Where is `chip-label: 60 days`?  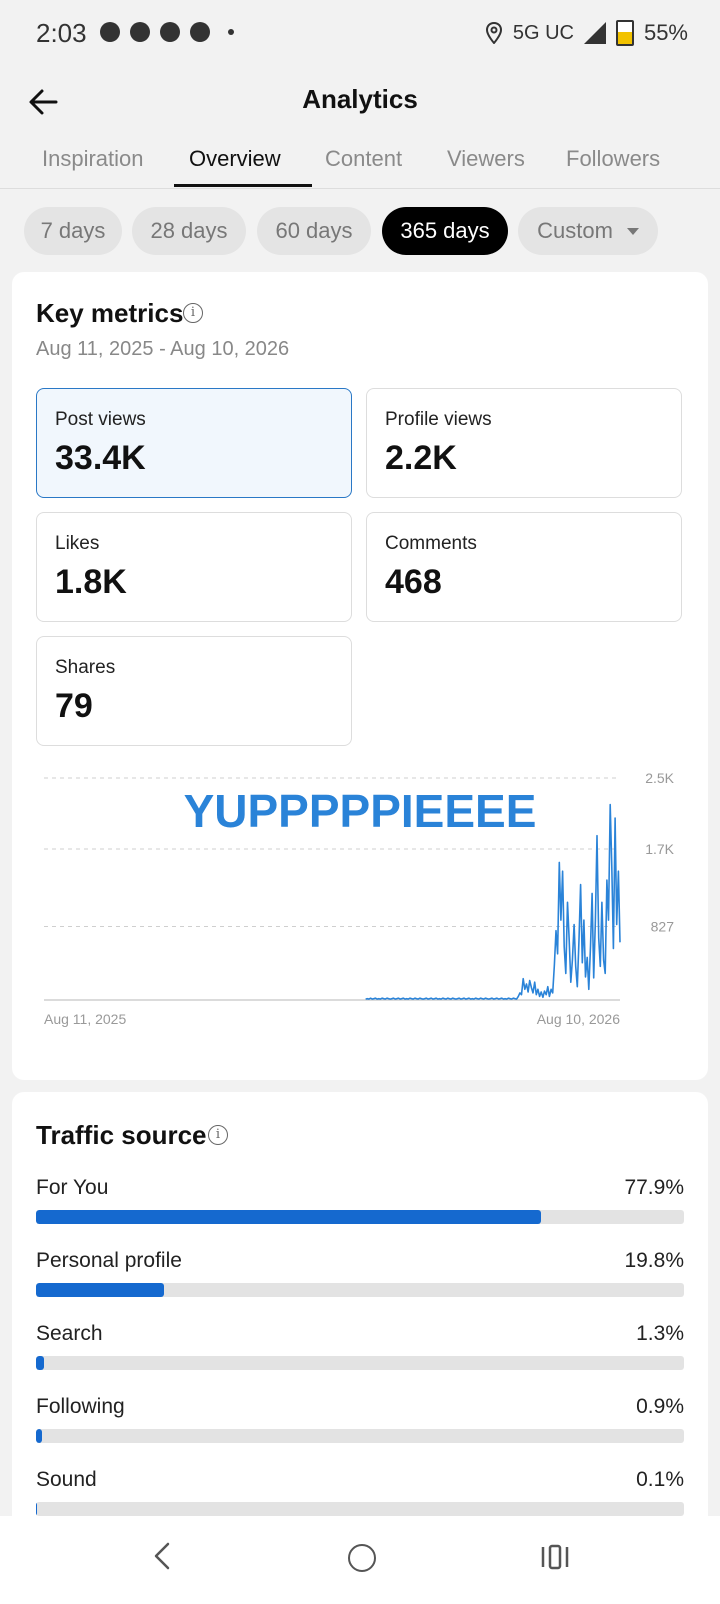
chip-label: 60 days is located at coordinates (314, 230).